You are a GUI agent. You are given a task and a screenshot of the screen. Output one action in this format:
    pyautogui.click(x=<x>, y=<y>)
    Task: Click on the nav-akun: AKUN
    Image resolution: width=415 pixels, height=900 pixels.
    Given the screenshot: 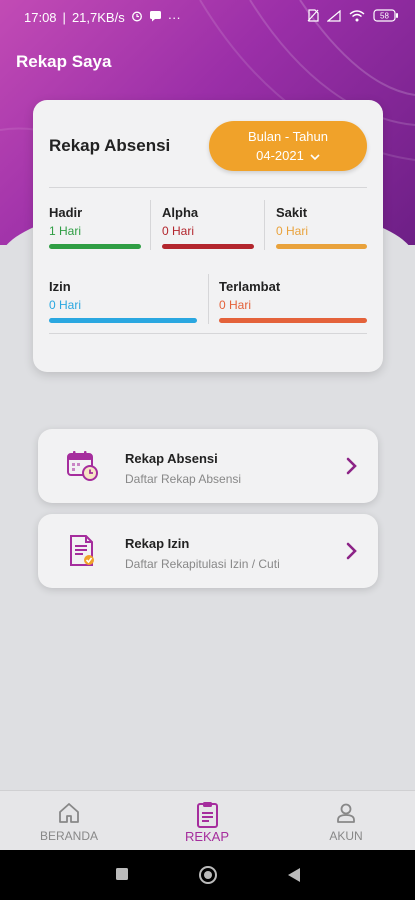 What is the action you would take?
    pyautogui.click(x=346, y=821)
    